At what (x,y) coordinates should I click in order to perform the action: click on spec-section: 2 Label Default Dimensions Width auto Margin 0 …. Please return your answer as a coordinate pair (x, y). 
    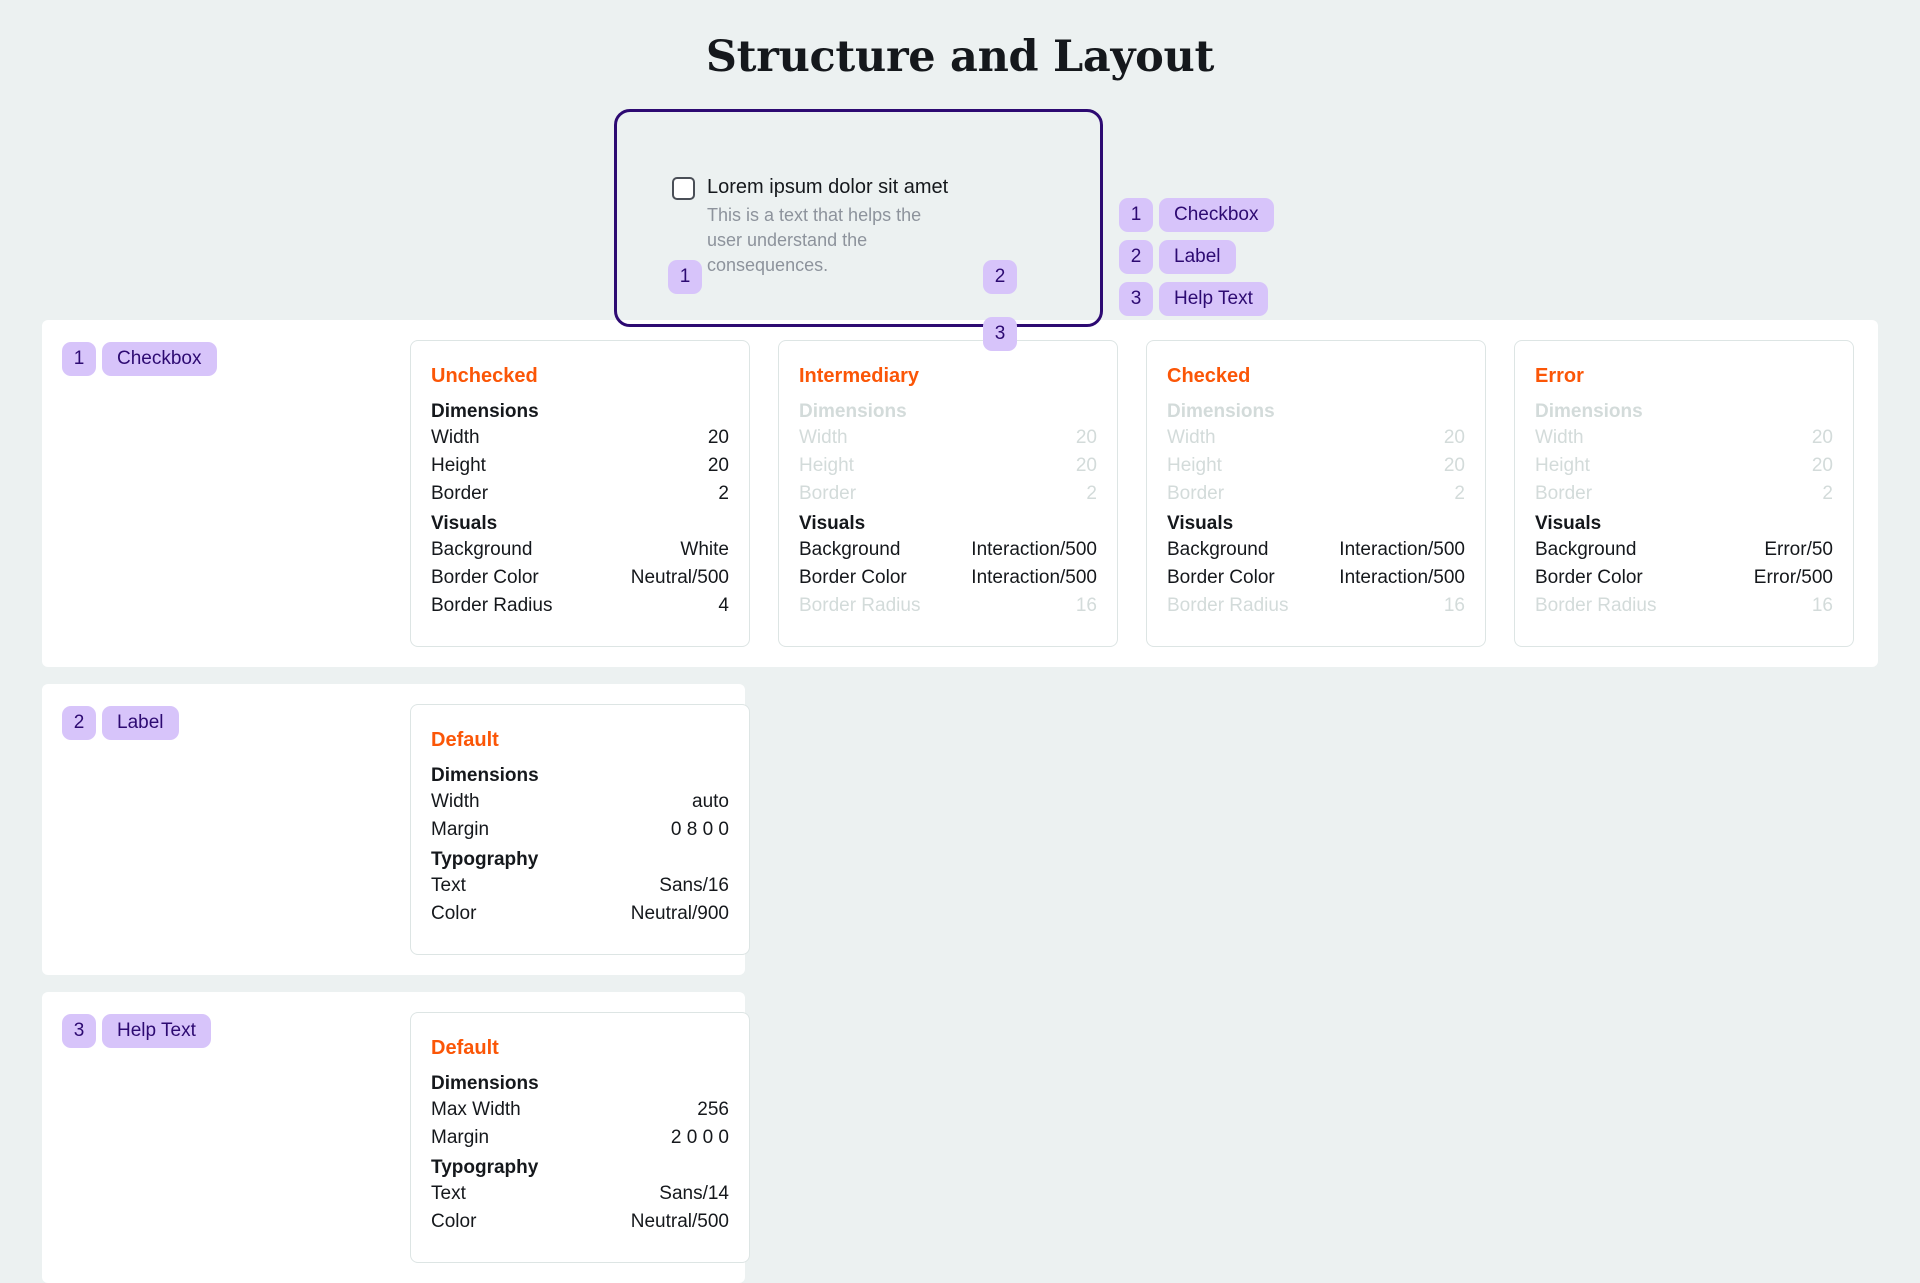
    Looking at the image, I should click on (396, 829).